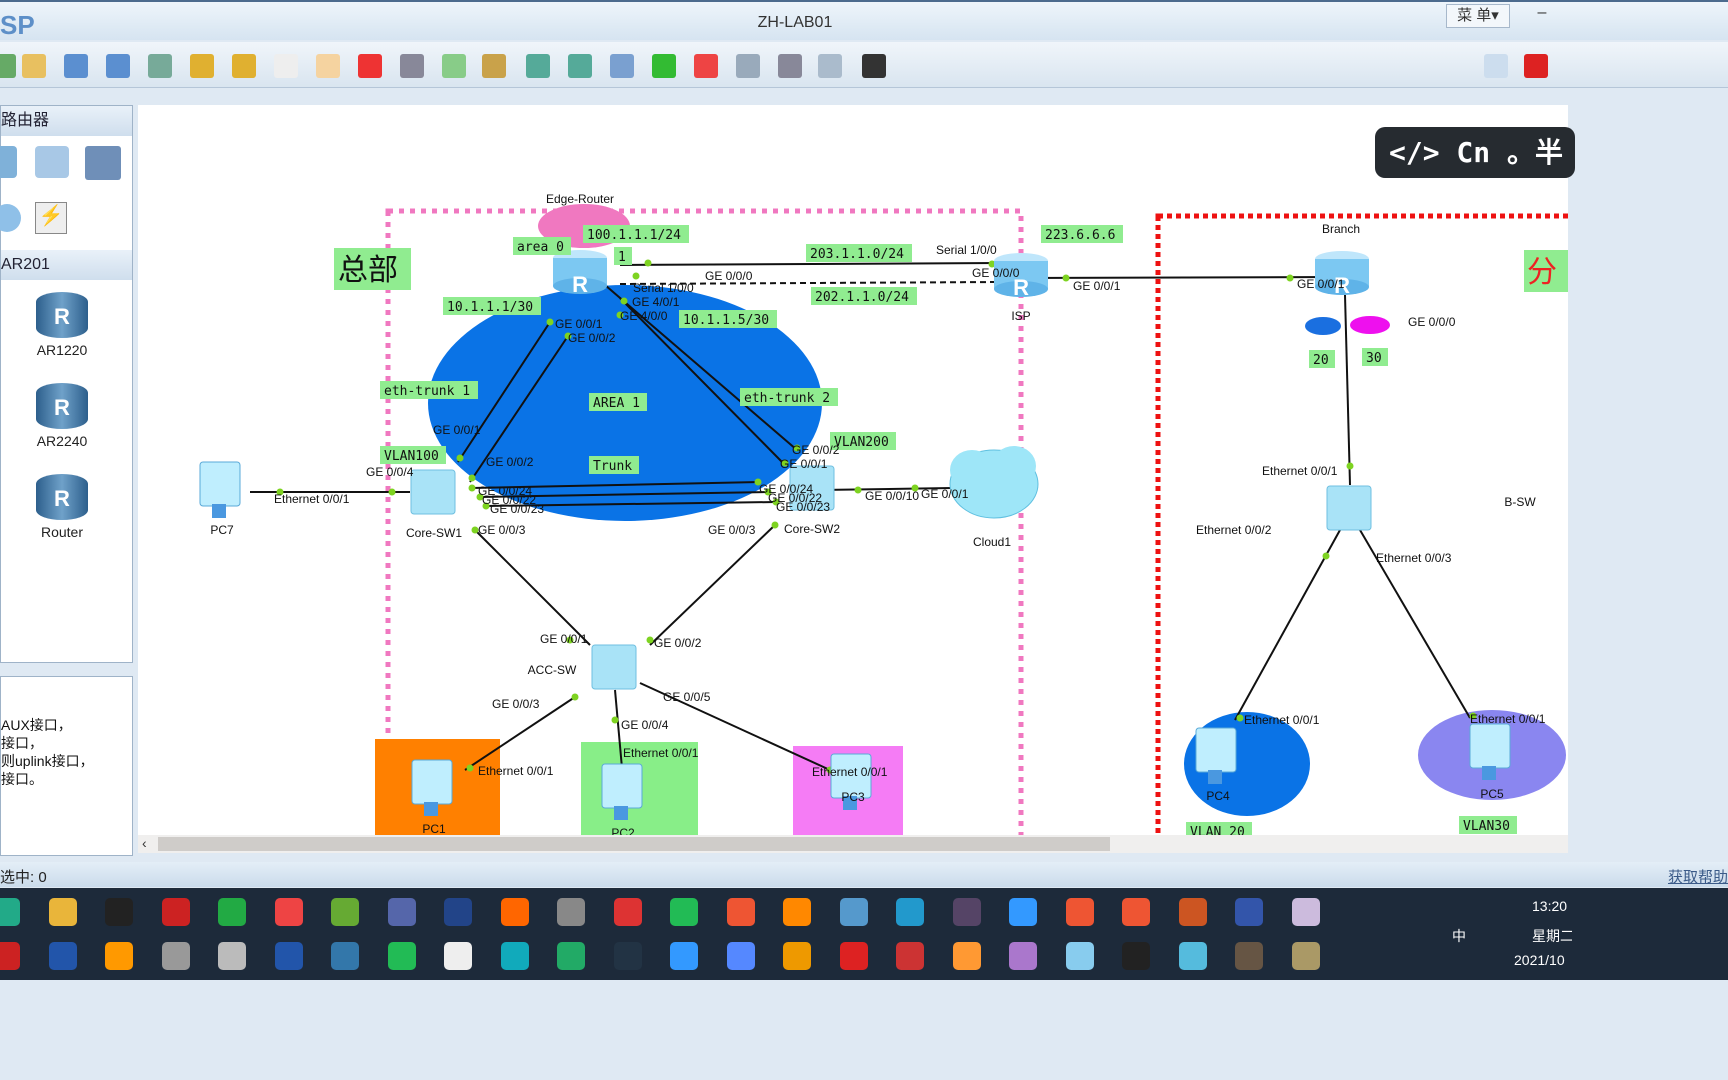  What do you see at coordinates (244, 66) in the screenshot?
I see `redo-icon` at bounding box center [244, 66].